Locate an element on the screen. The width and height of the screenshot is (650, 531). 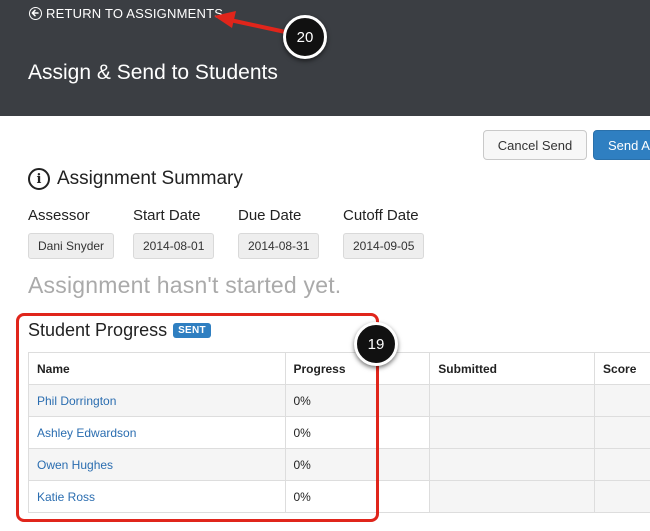
table-row: Ashley Edwardson 0% is located at coordinates (339, 432).